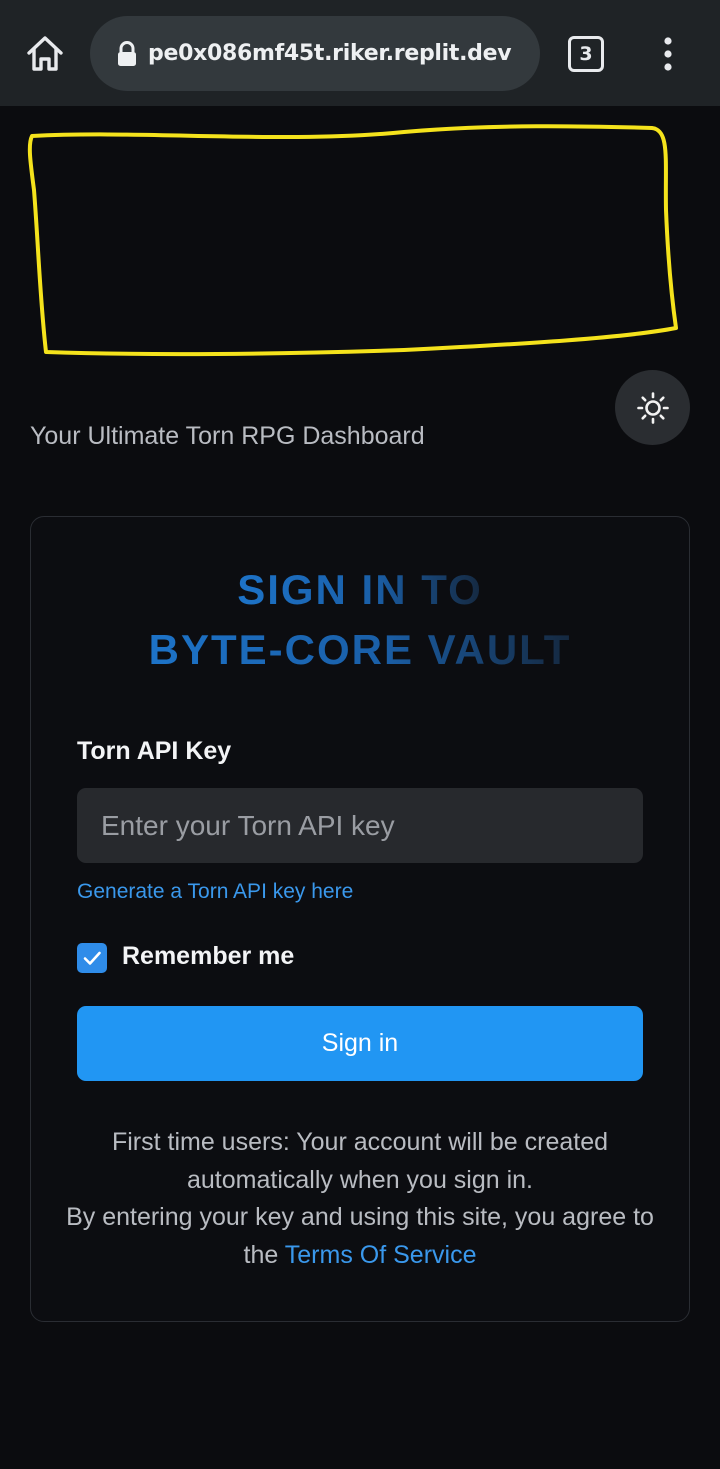 Image resolution: width=720 pixels, height=1469 pixels. I want to click on address-bar: pe0x086mf45t.riker.replit.dev, so click(315, 53).